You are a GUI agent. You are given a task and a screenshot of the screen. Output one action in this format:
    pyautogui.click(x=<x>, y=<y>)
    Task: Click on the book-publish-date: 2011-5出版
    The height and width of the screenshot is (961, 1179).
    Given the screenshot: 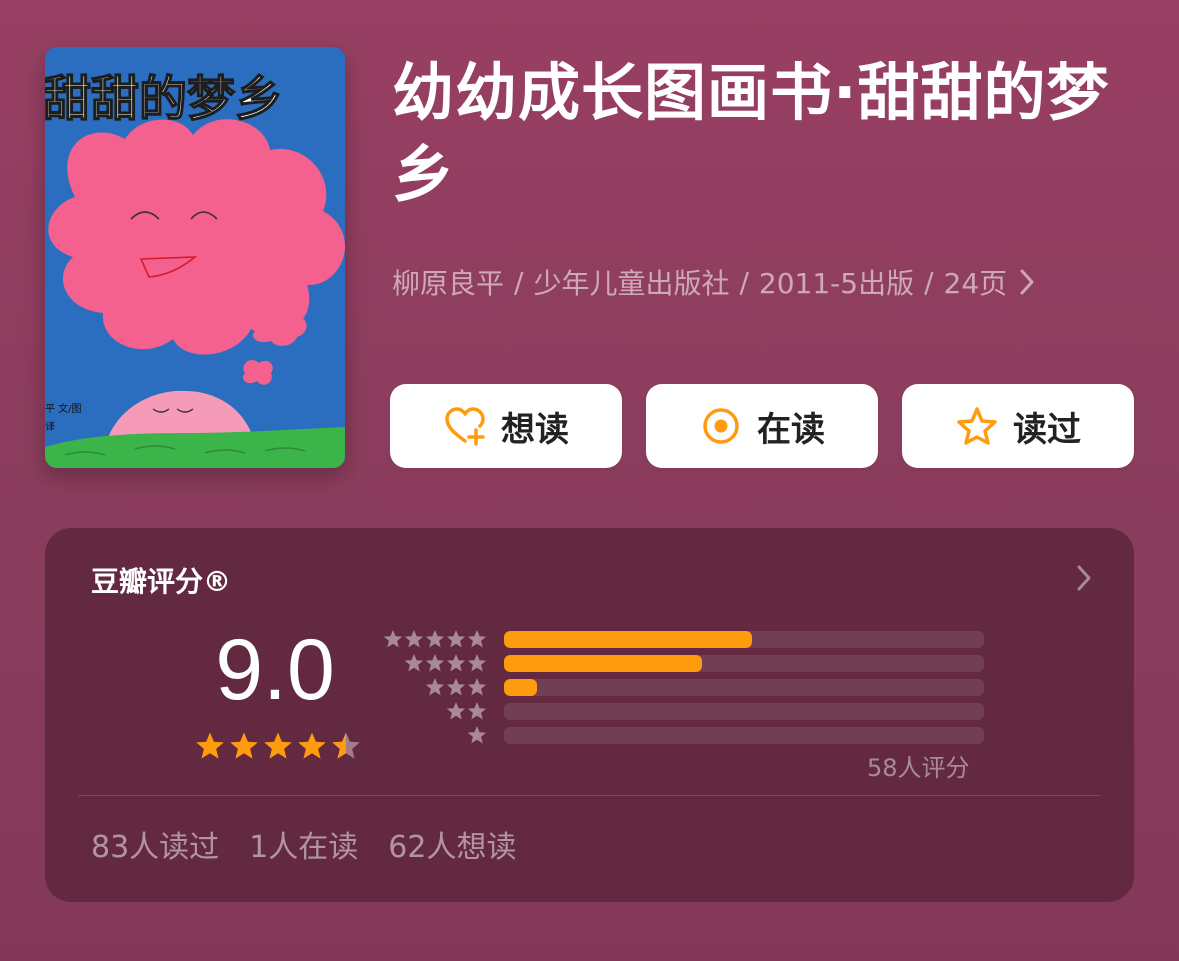 What is the action you would take?
    pyautogui.click(x=836, y=283)
    